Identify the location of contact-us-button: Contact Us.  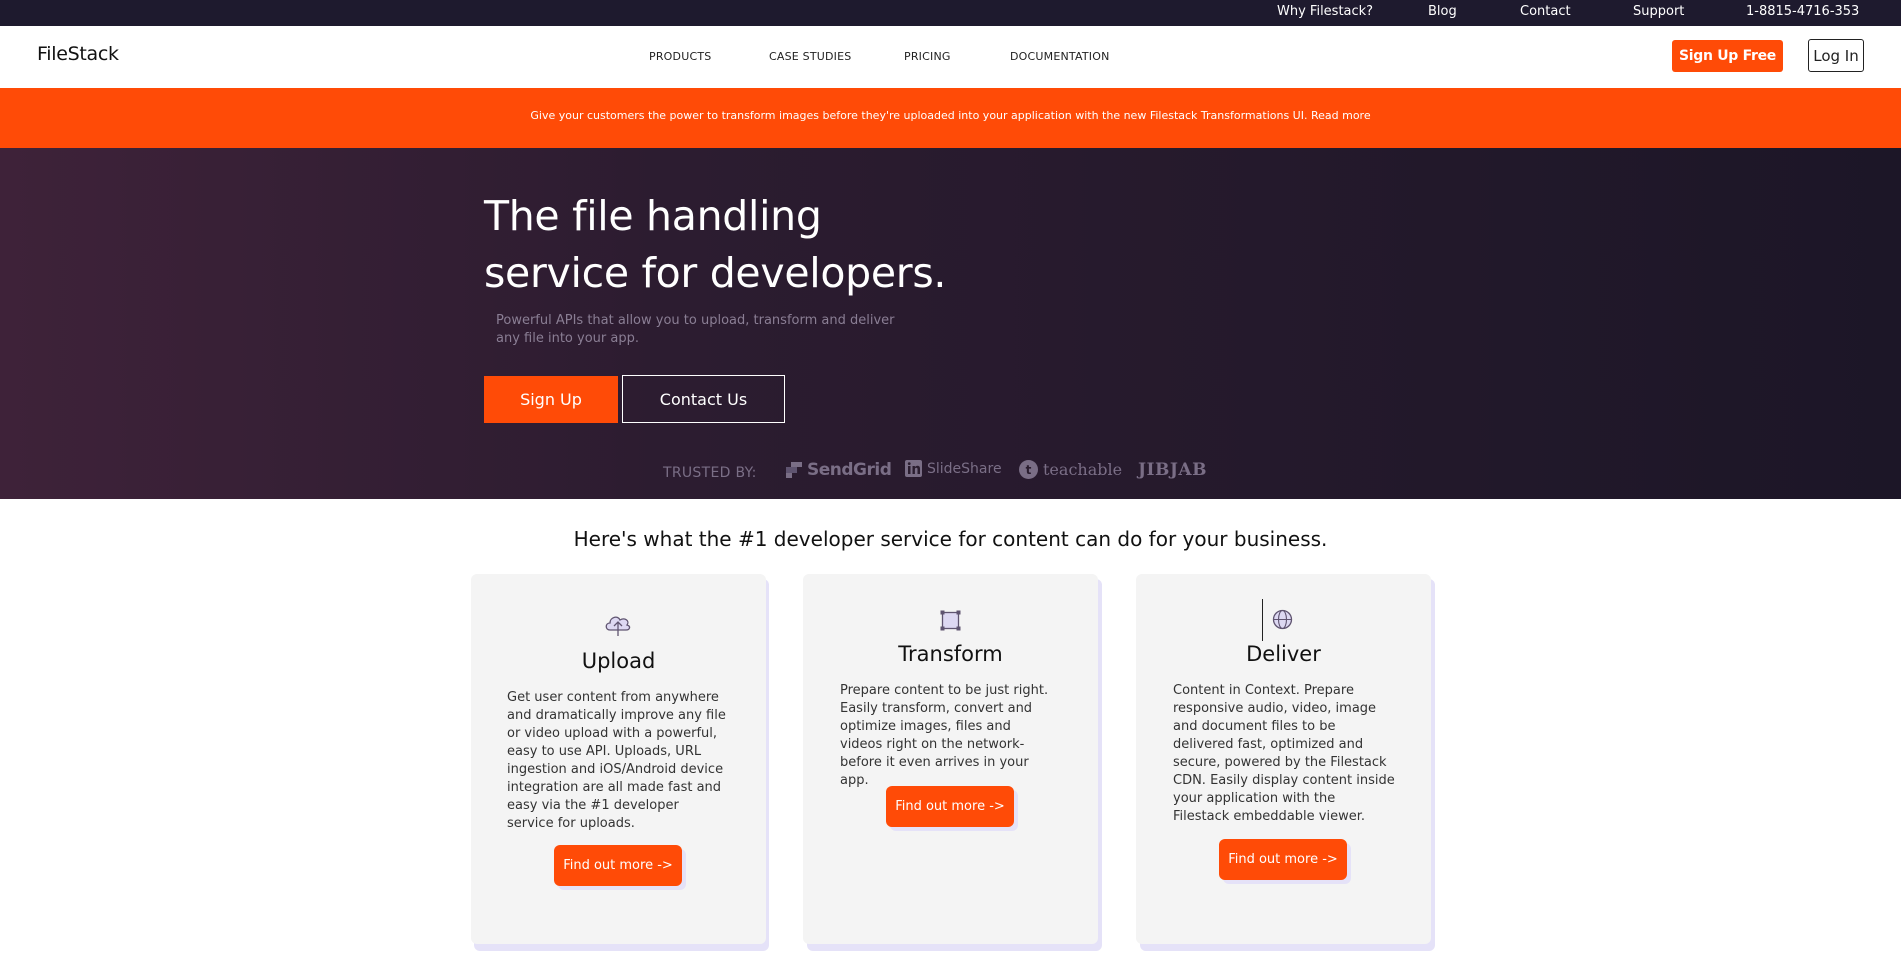
(703, 399).